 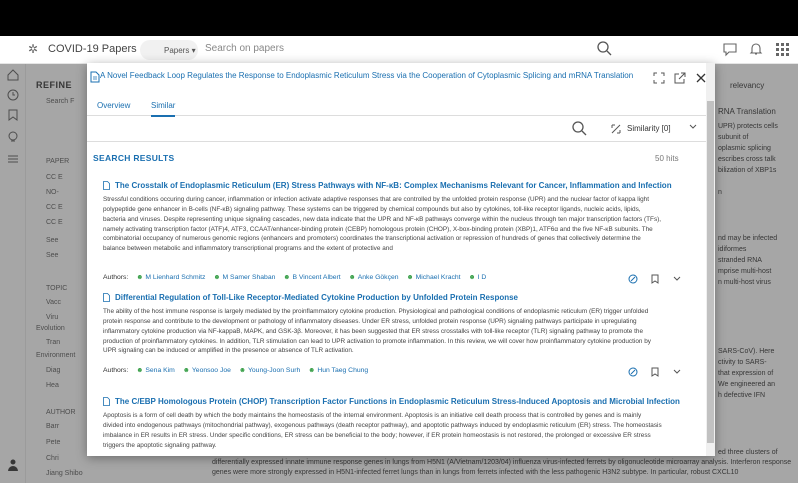 I want to click on hits-count: 50 hits, so click(x=667, y=158).